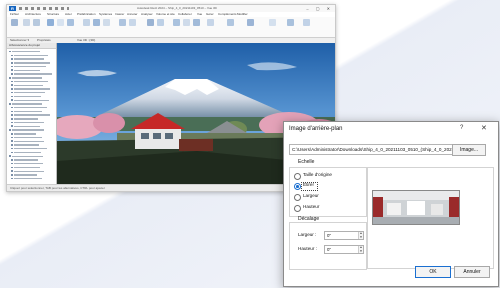  Describe the element at coordinates (484, 128) in the screenshot. I see `close-button: ✕` at that location.